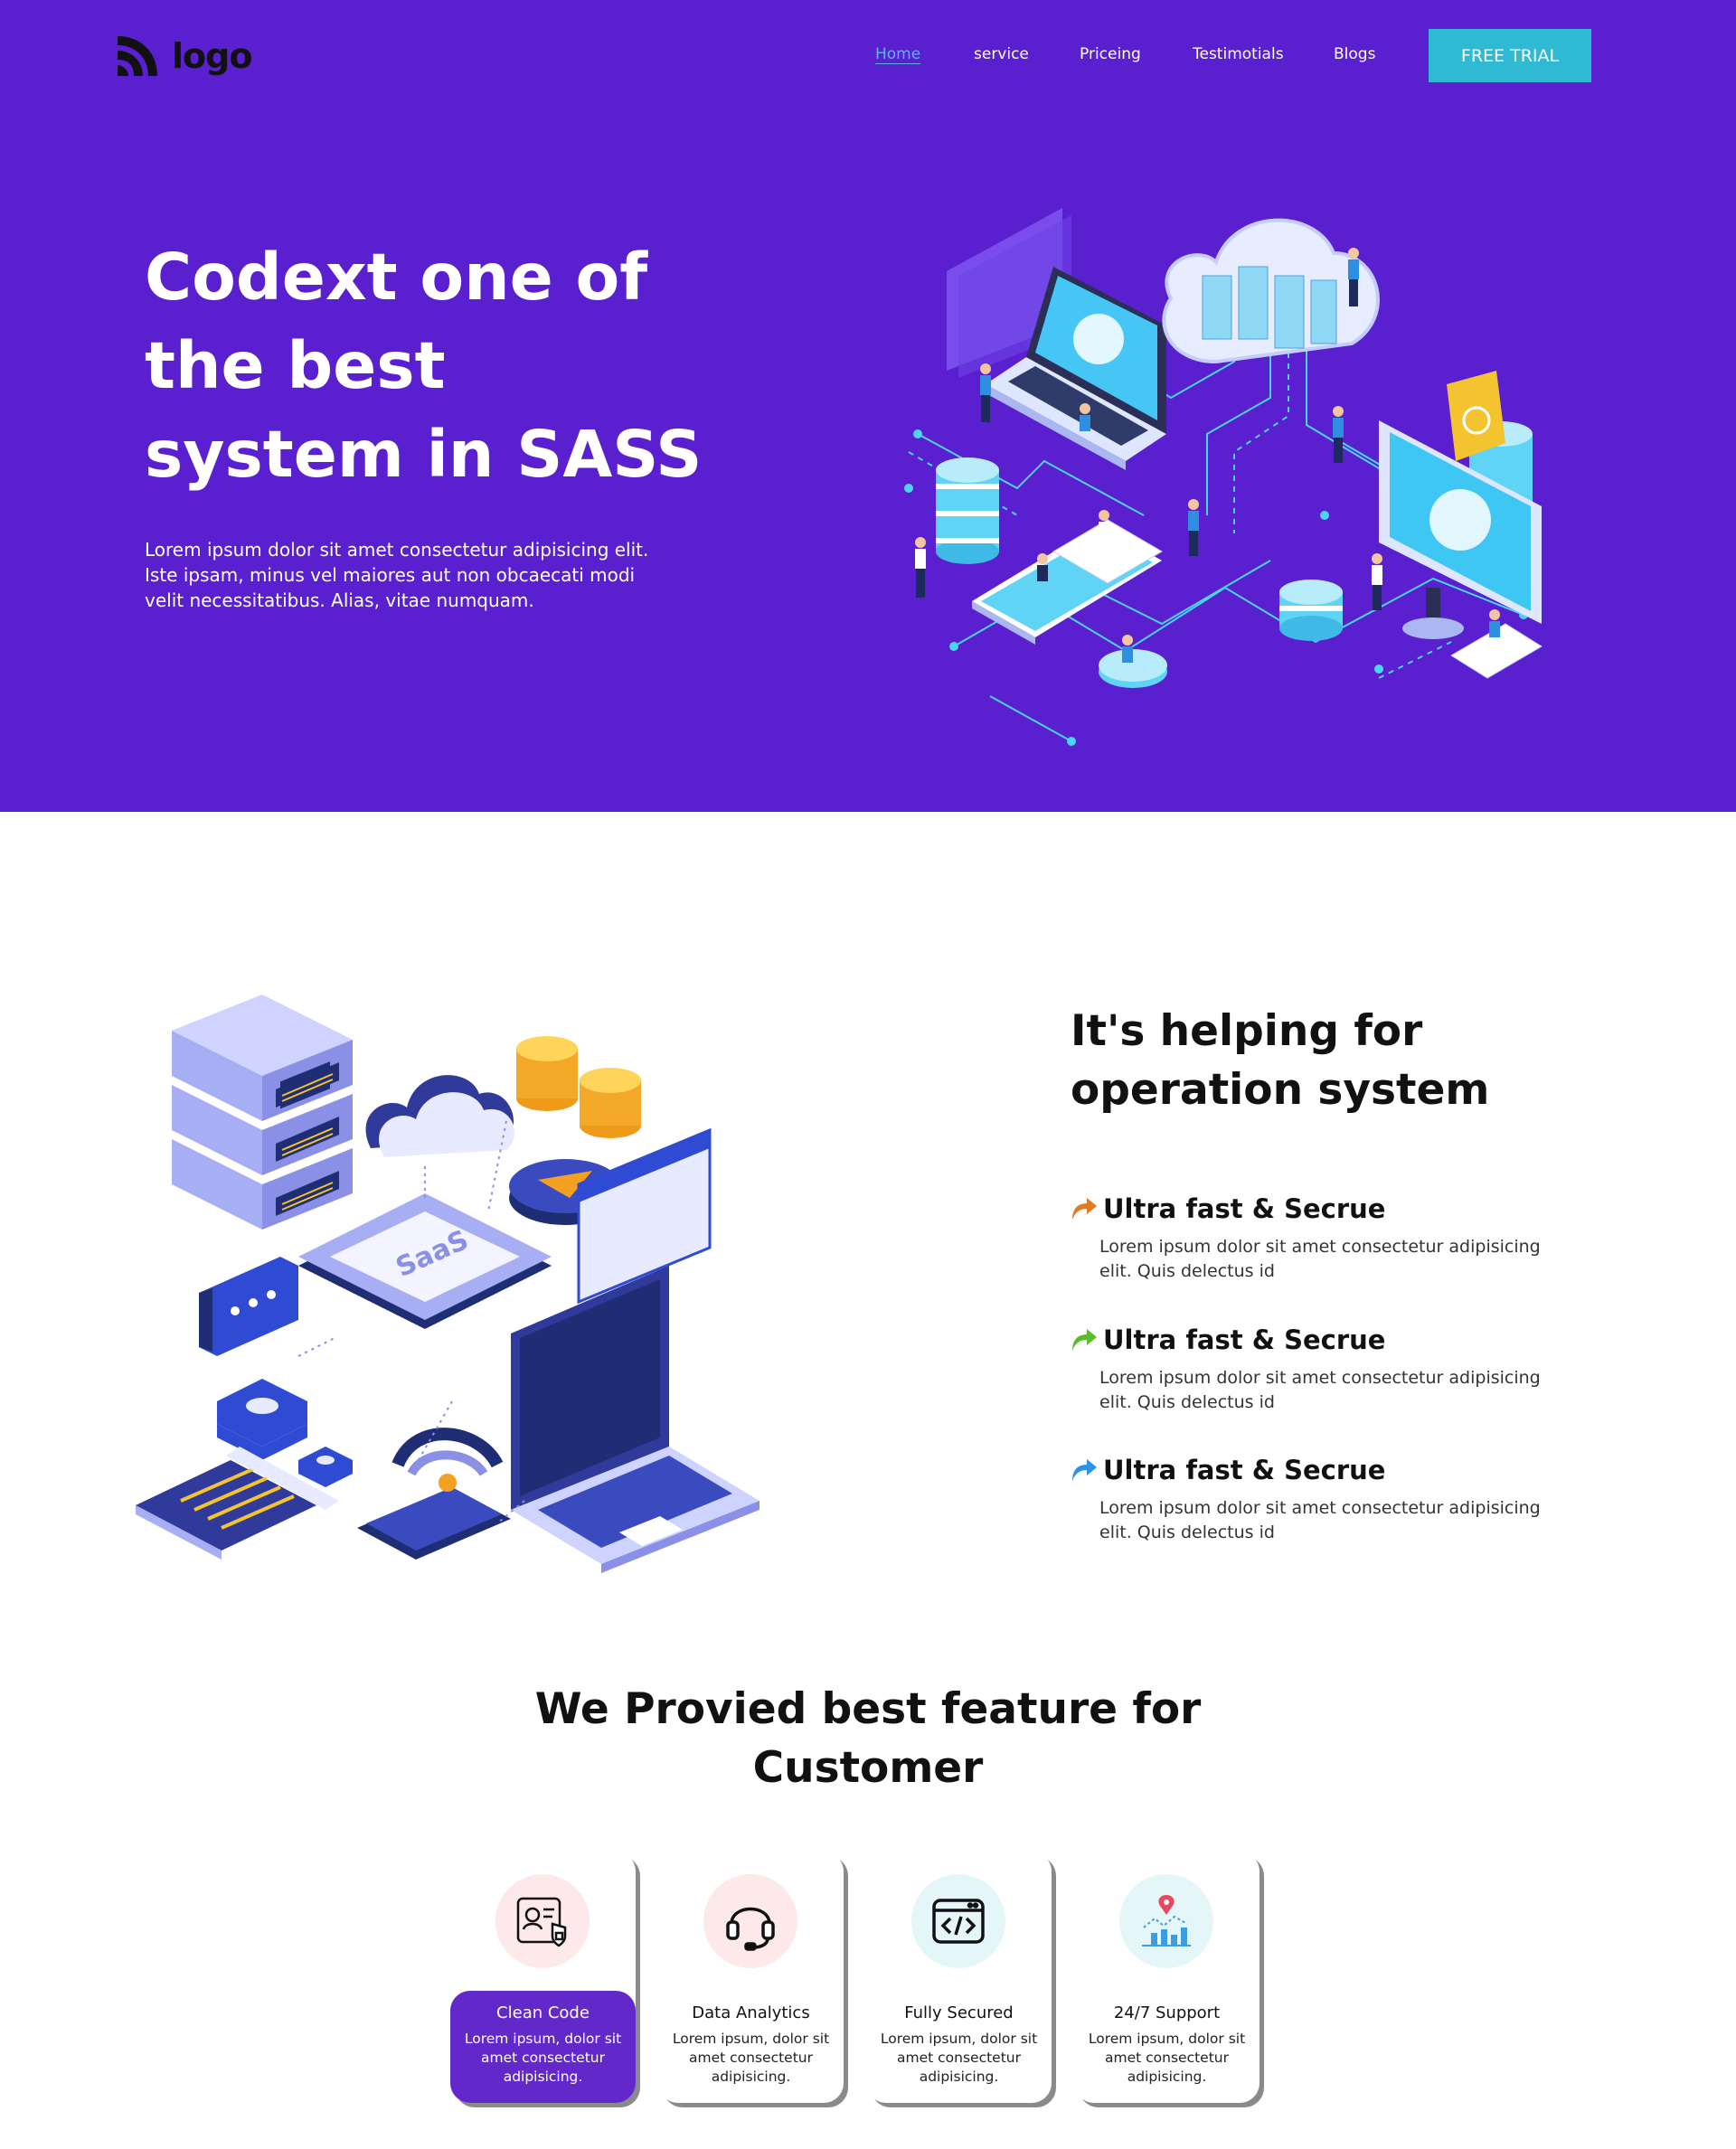 The image size is (1736, 2149). I want to click on saas-isometric-illustration: SaaS, so click(448, 1283).